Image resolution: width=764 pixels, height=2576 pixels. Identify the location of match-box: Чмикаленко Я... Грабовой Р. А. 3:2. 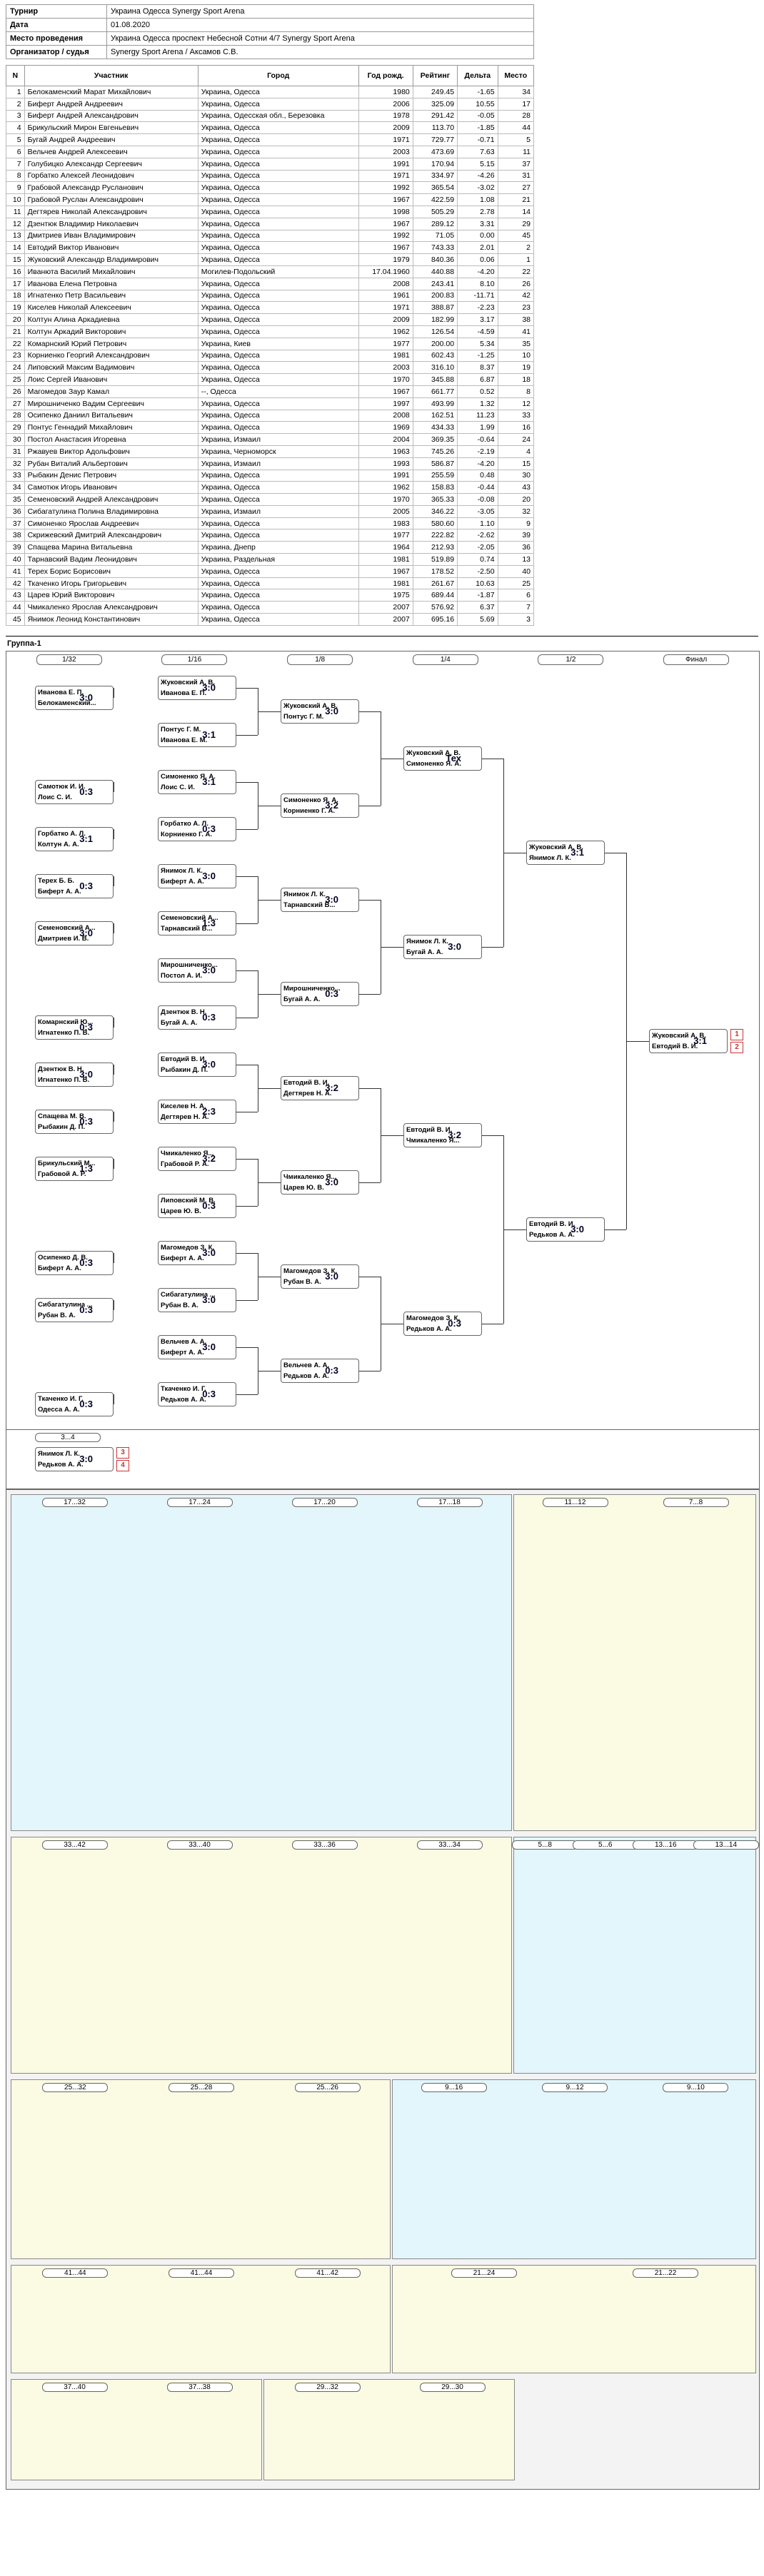
(197, 1158).